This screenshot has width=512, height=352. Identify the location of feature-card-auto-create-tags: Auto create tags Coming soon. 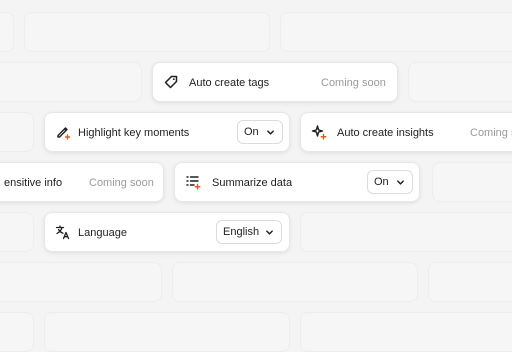
(275, 82).